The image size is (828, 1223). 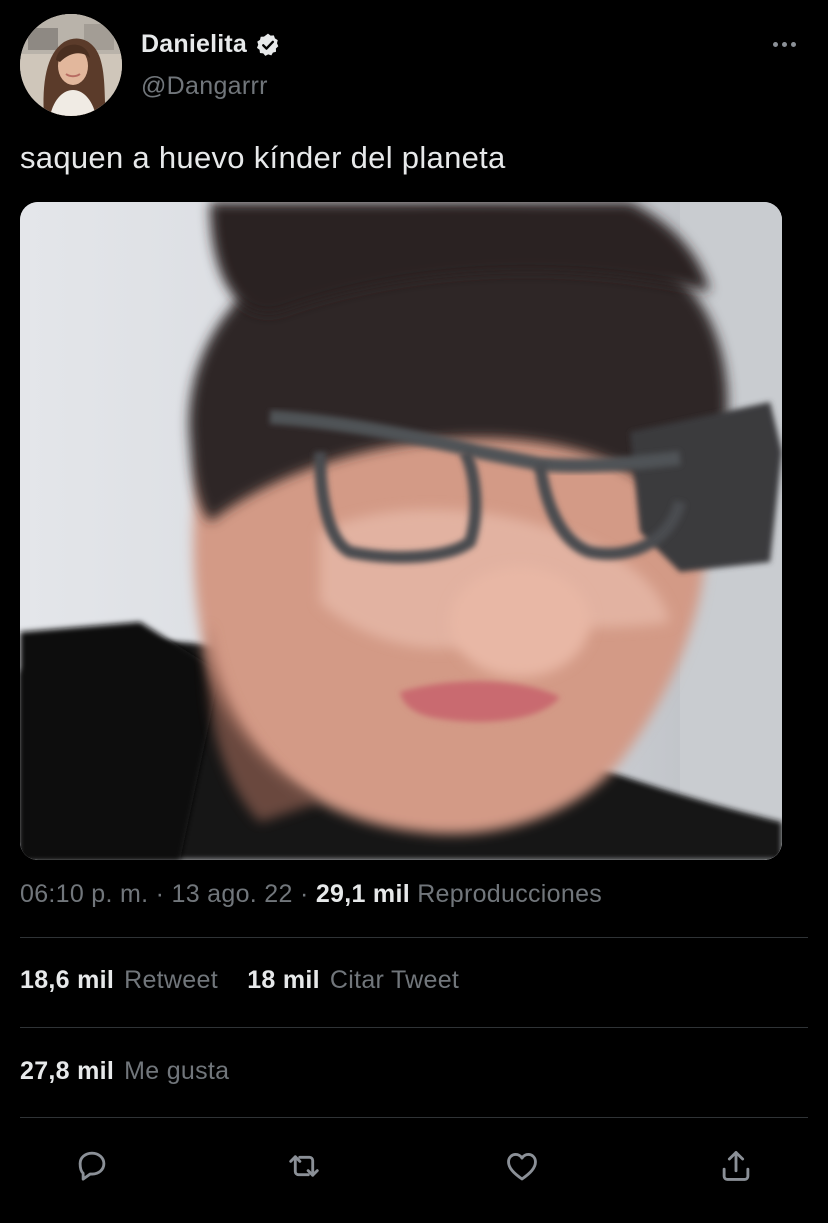 I want to click on retweets-label: Retweet, so click(x=171, y=980).